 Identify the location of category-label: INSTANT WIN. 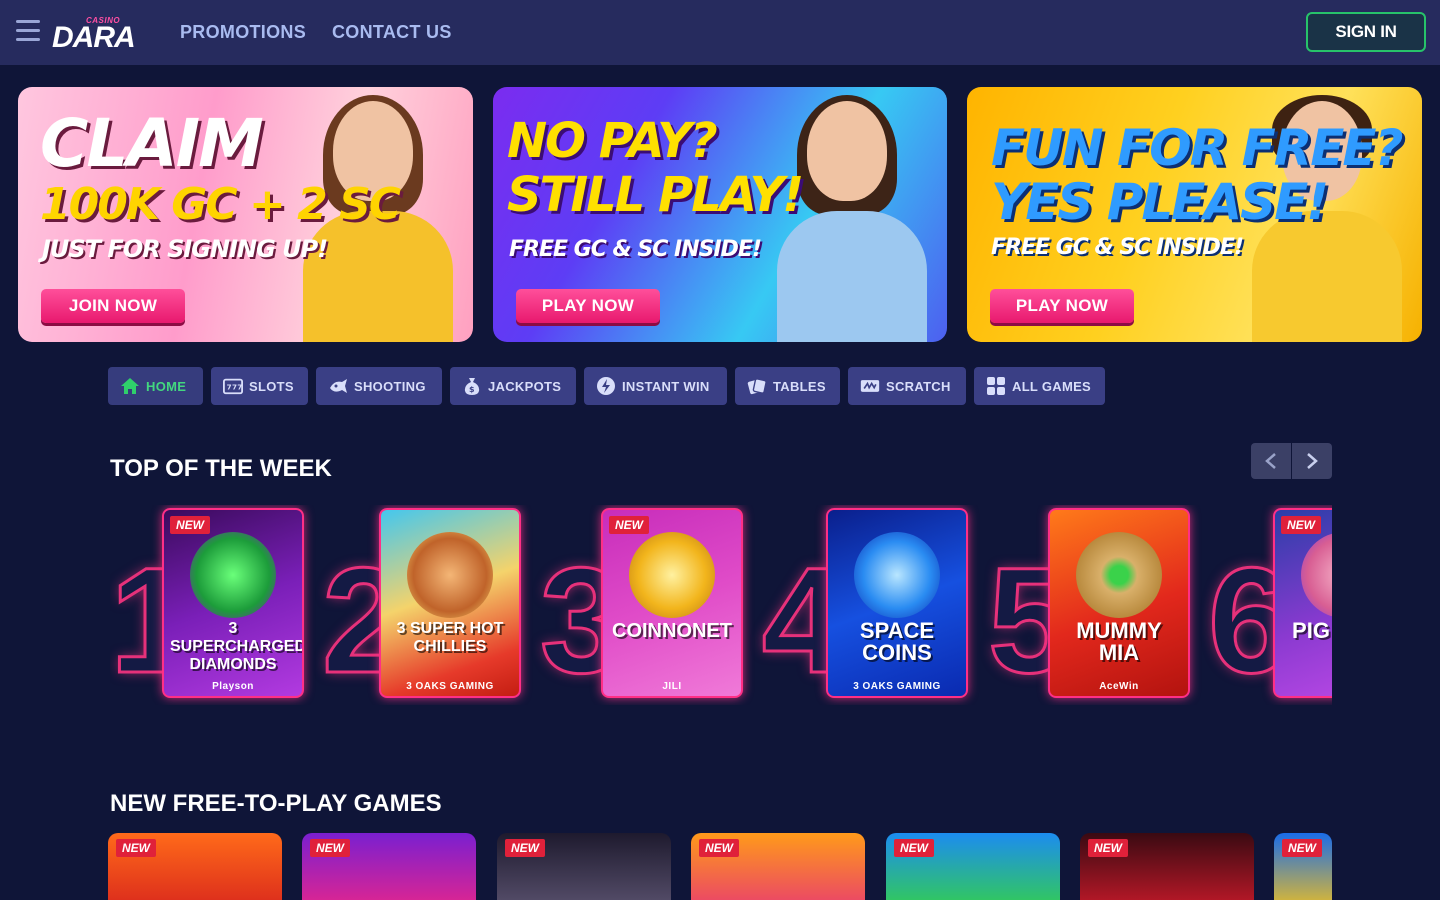
(666, 386).